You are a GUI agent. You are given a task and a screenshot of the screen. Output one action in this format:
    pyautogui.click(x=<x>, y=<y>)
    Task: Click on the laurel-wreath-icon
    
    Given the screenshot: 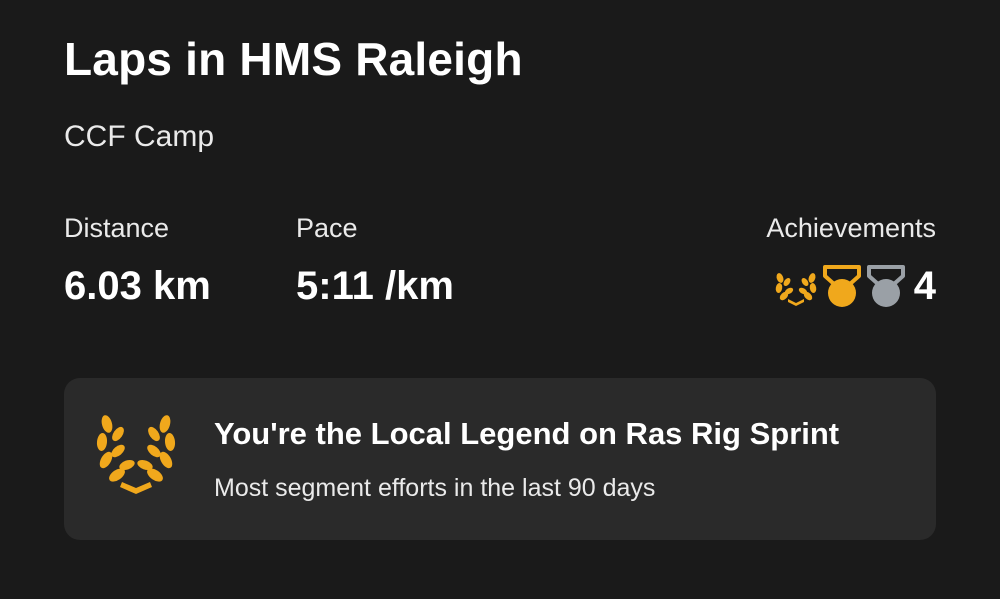 What is the action you would take?
    pyautogui.click(x=136, y=454)
    